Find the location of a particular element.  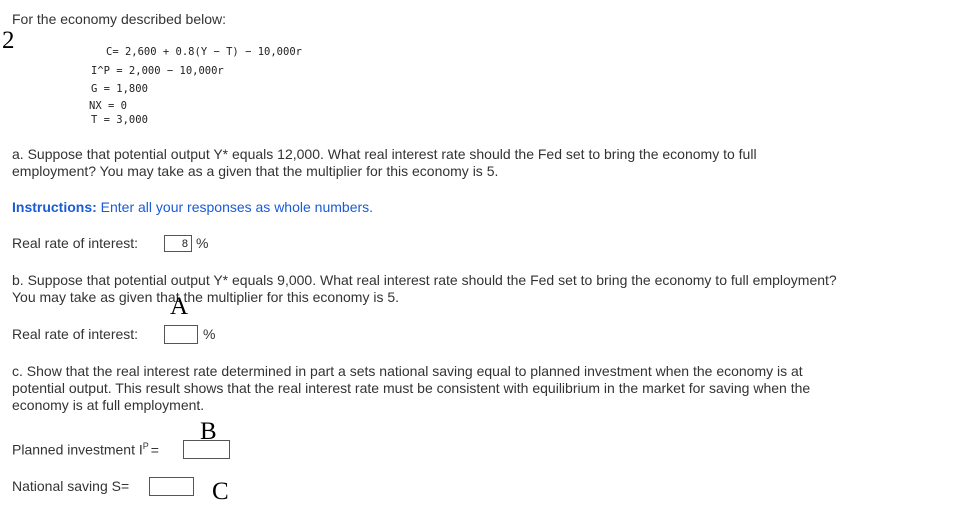

handwritten-letter-a: A is located at coordinates (179, 306).